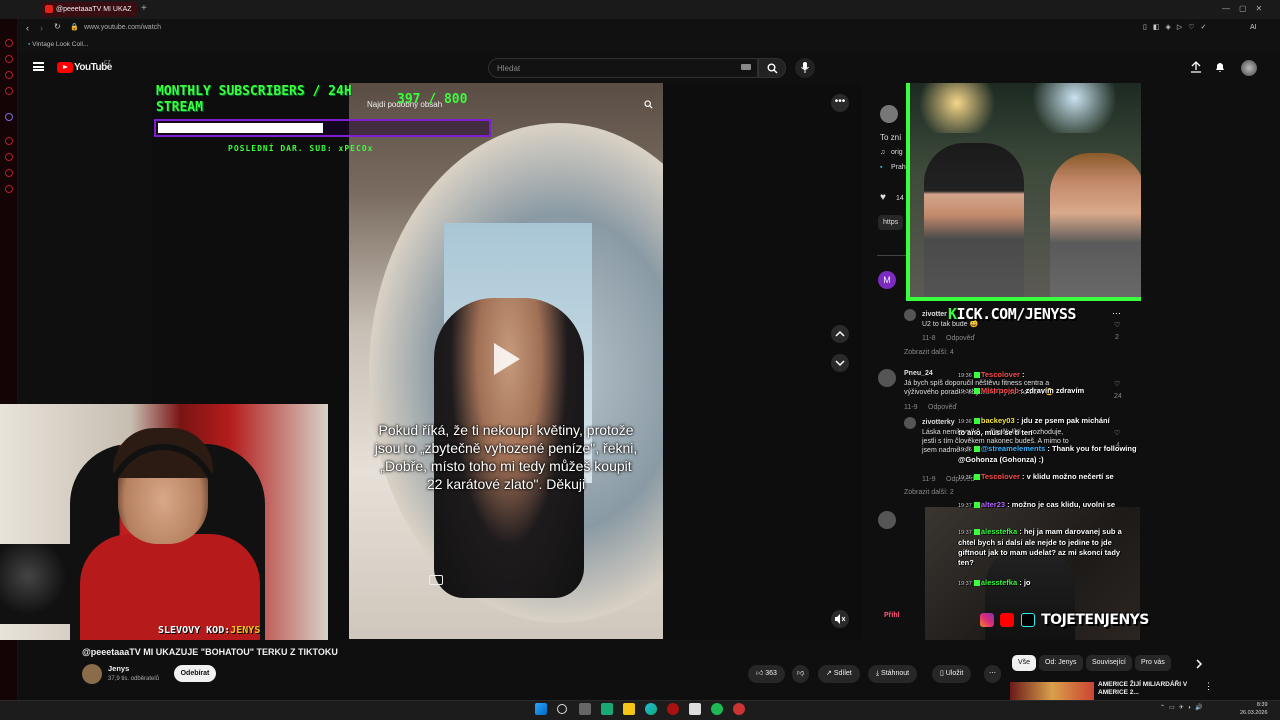 This screenshot has width=1280, height=720. Describe the element at coordinates (118, 668) in the screenshot. I see `channel-name: Jenys` at that location.